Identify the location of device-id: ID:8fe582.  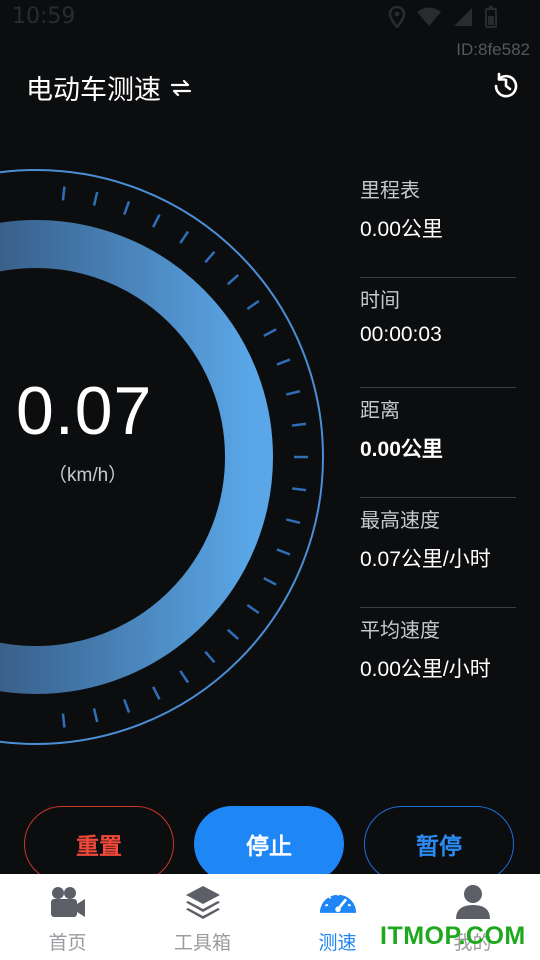
(493, 49).